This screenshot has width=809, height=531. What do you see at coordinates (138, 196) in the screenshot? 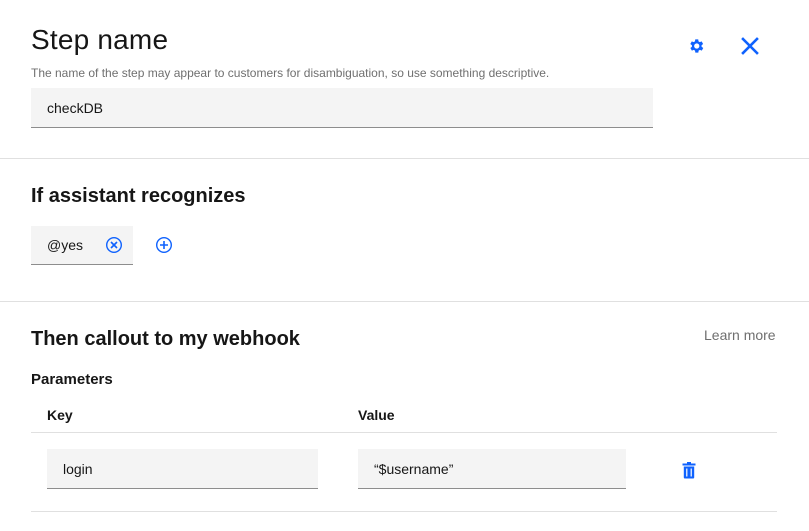
I see `condition-heading: If assistant recognizes` at bounding box center [138, 196].